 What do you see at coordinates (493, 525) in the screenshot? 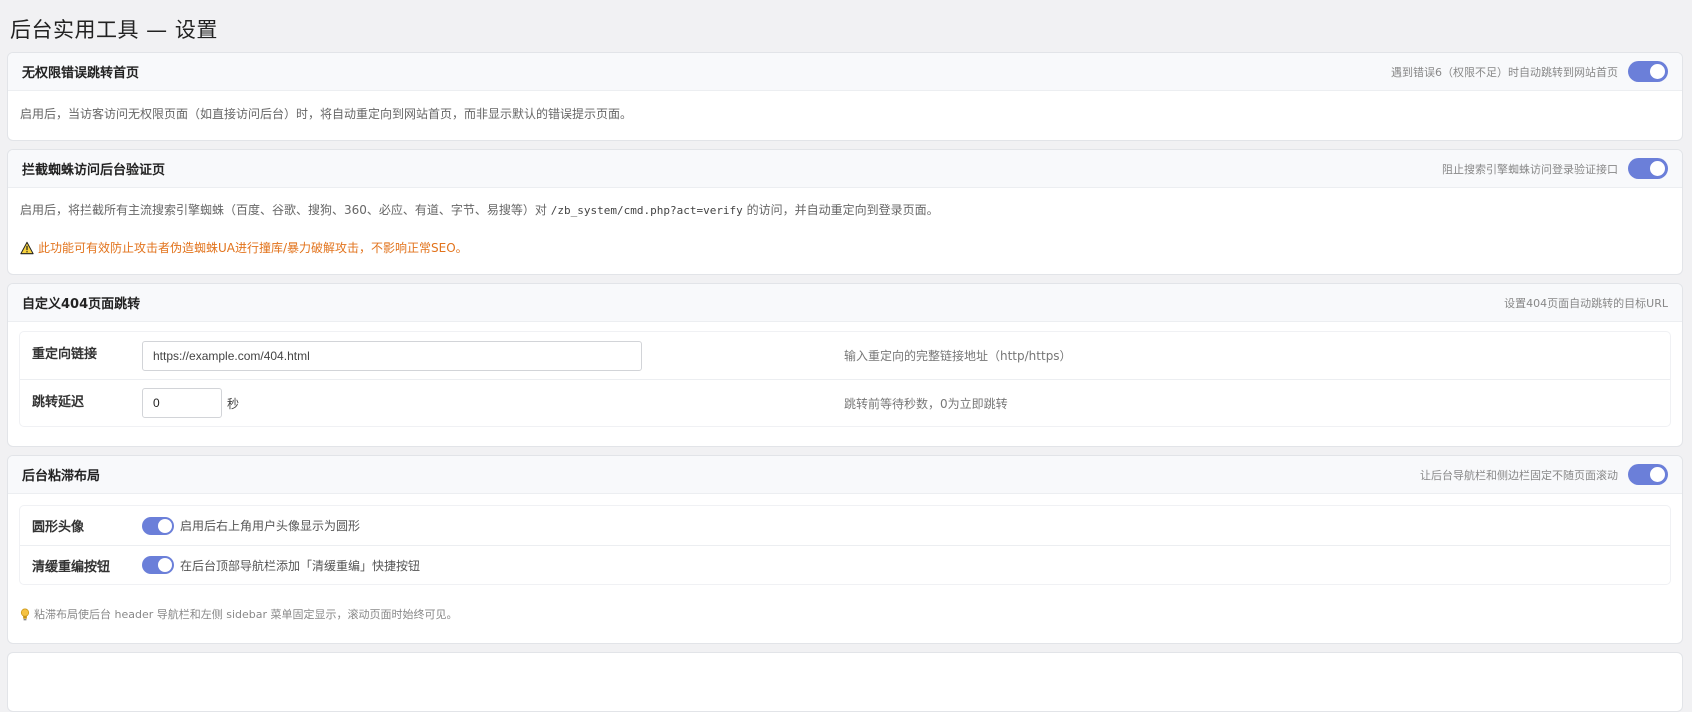
I see `option-control: 启用后右上角用户头像显示为圆形` at bounding box center [493, 525].